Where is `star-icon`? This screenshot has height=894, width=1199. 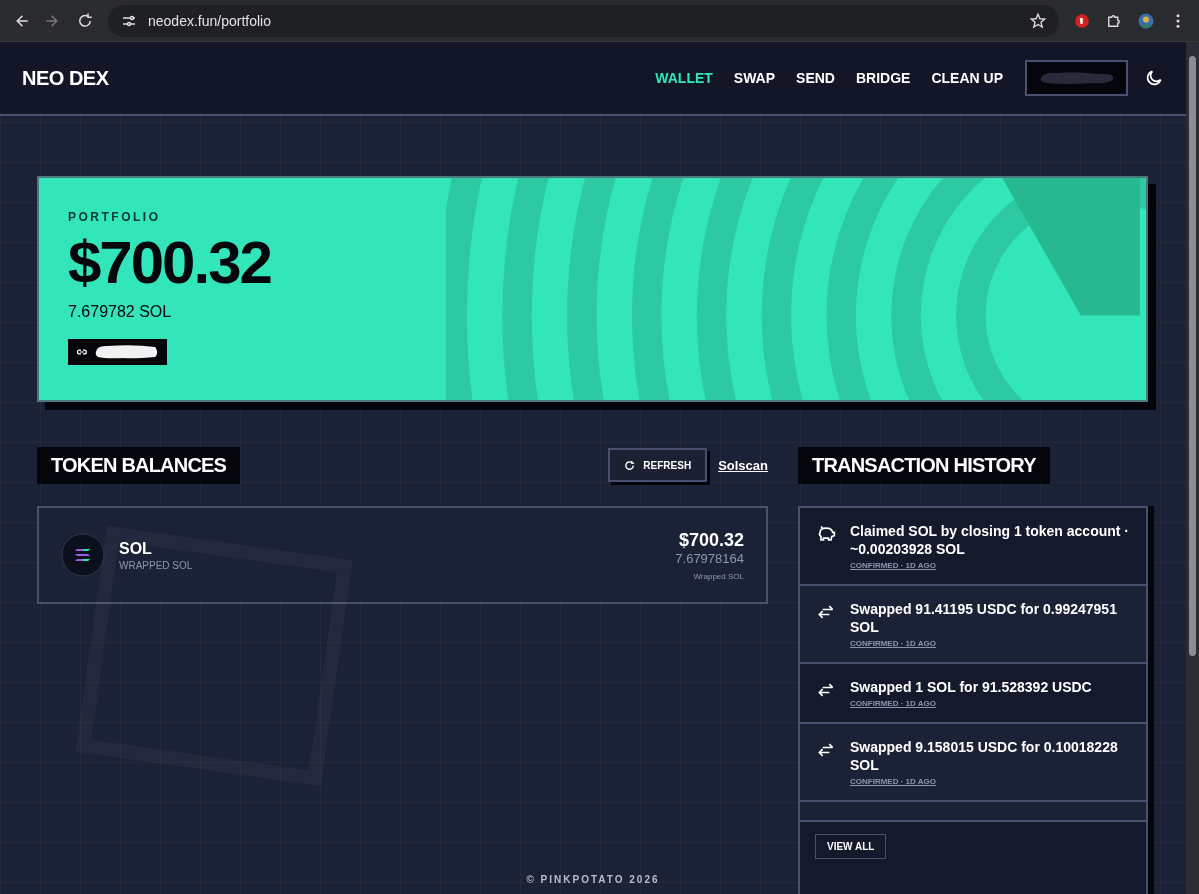
star-icon is located at coordinates (1038, 20).